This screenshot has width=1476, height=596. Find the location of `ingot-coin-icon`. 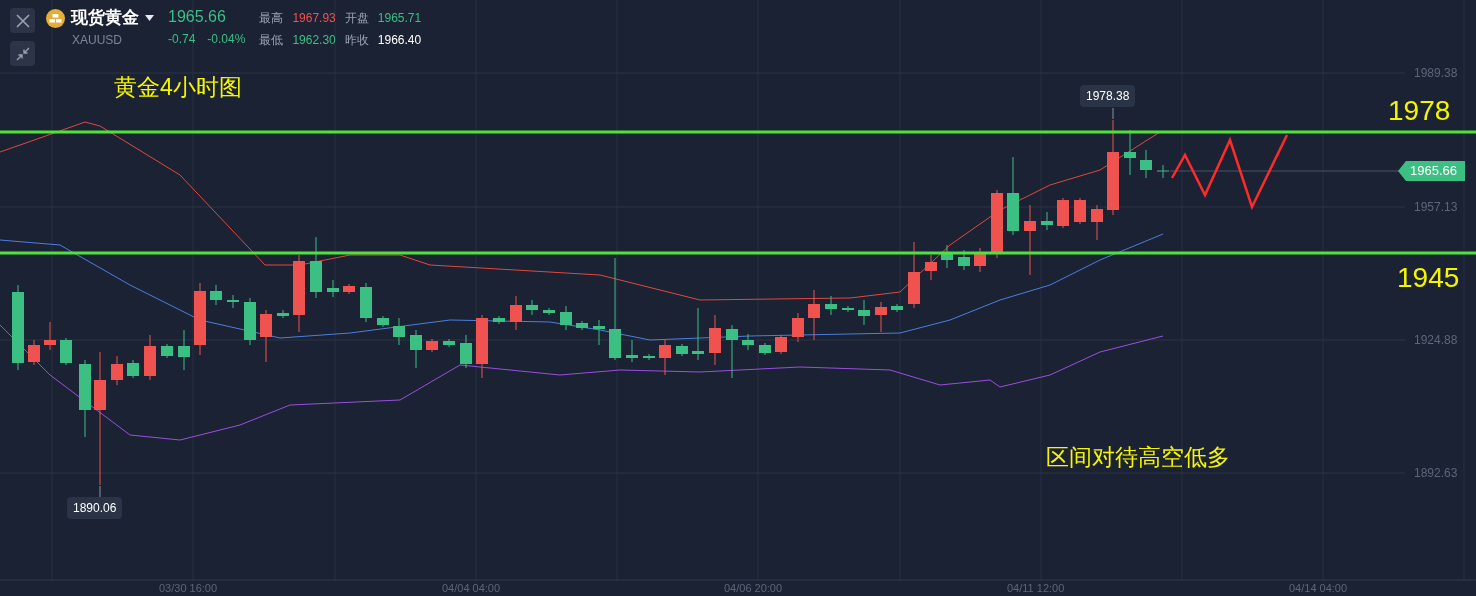

ingot-coin-icon is located at coordinates (55, 18).